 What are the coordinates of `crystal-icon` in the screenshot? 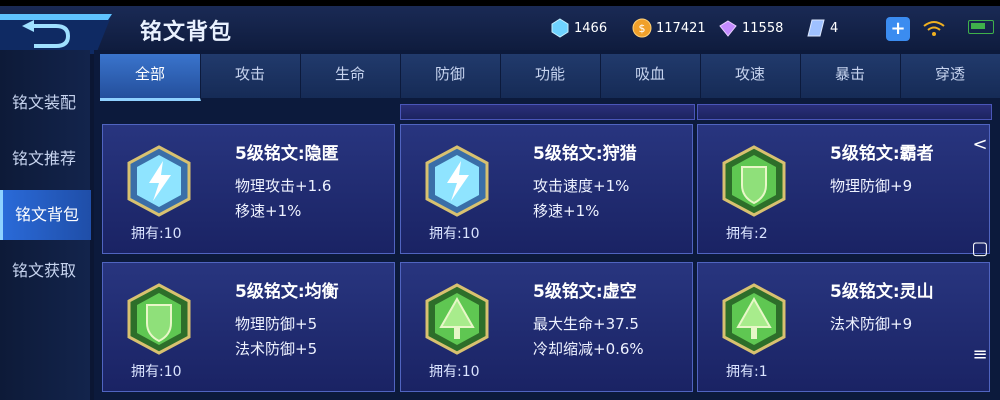 It's located at (560, 28).